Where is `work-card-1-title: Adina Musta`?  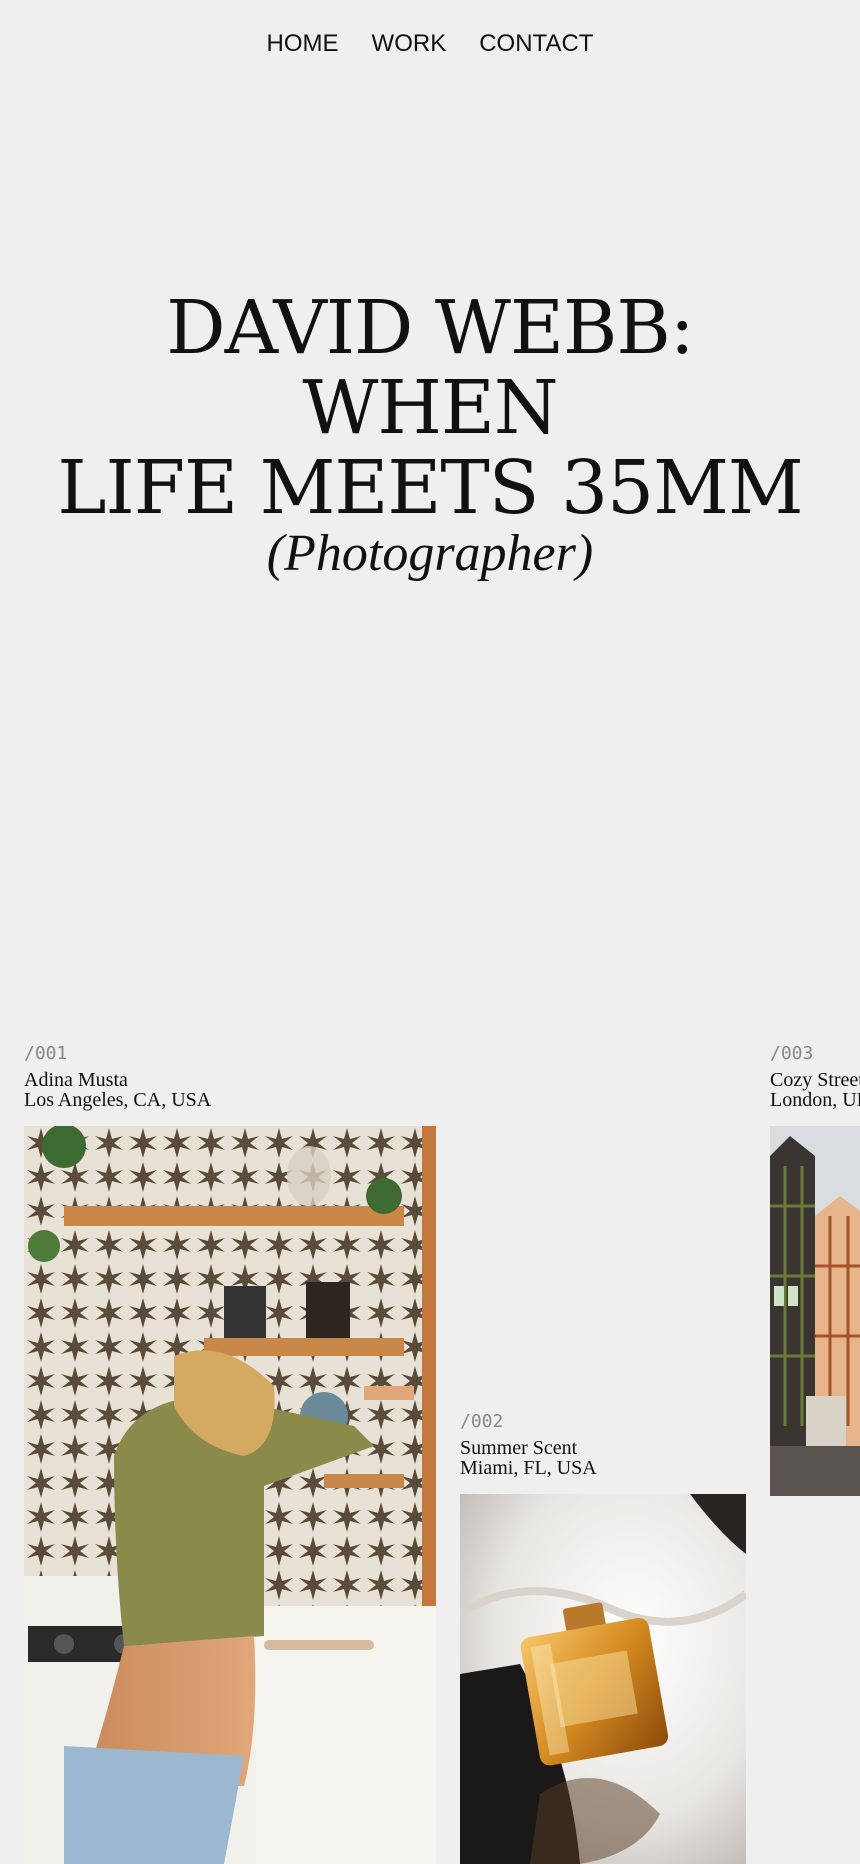
work-card-1-title: Adina Musta is located at coordinates (76, 1080).